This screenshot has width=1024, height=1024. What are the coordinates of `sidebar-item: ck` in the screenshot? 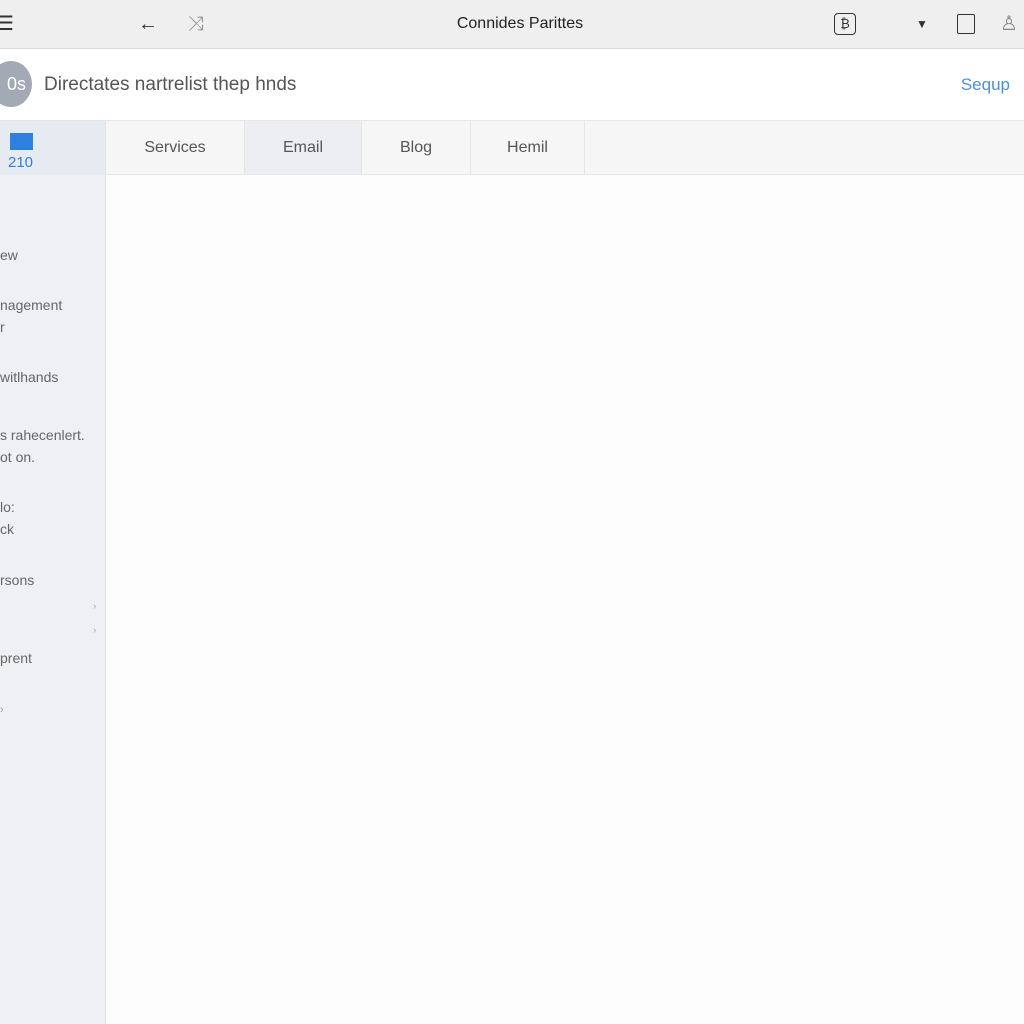 It's located at (7, 529).